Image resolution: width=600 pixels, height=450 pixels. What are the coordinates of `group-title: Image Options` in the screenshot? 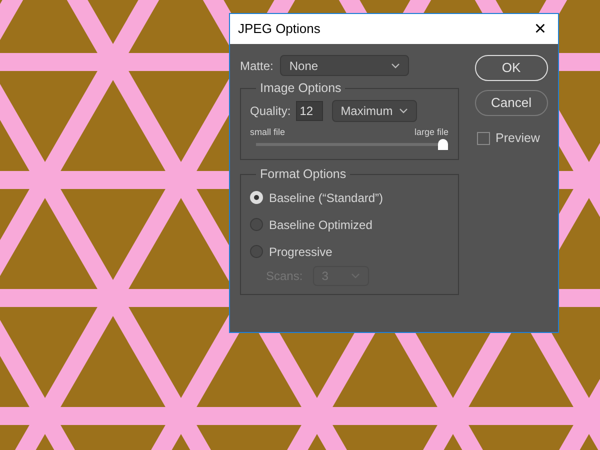 It's located at (300, 88).